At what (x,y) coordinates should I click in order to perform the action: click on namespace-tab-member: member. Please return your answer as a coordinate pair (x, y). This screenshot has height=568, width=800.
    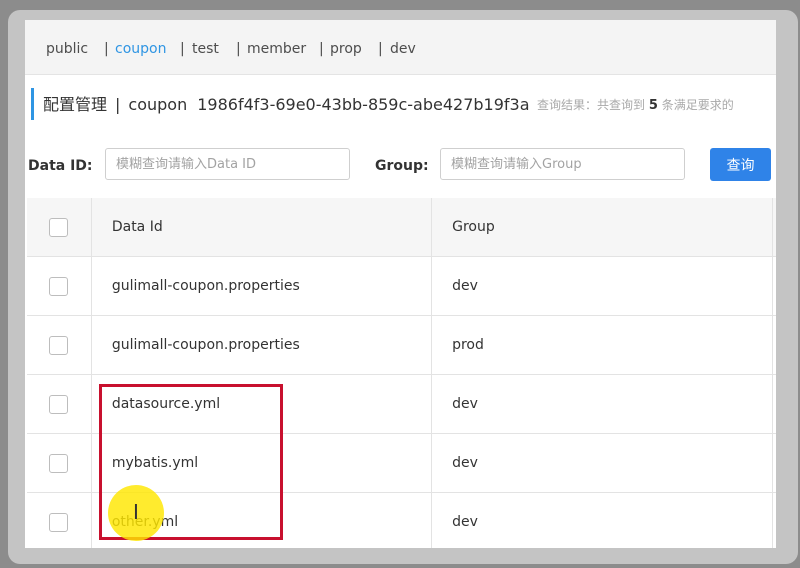
    Looking at the image, I should click on (276, 47).